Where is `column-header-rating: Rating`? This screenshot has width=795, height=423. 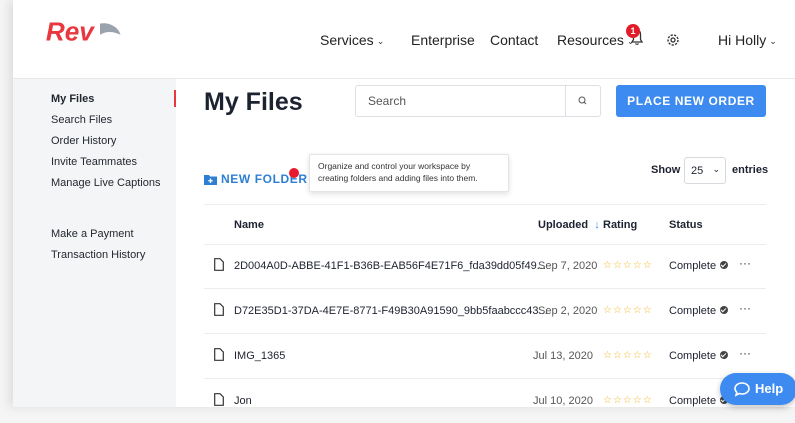 column-header-rating: Rating is located at coordinates (620, 225).